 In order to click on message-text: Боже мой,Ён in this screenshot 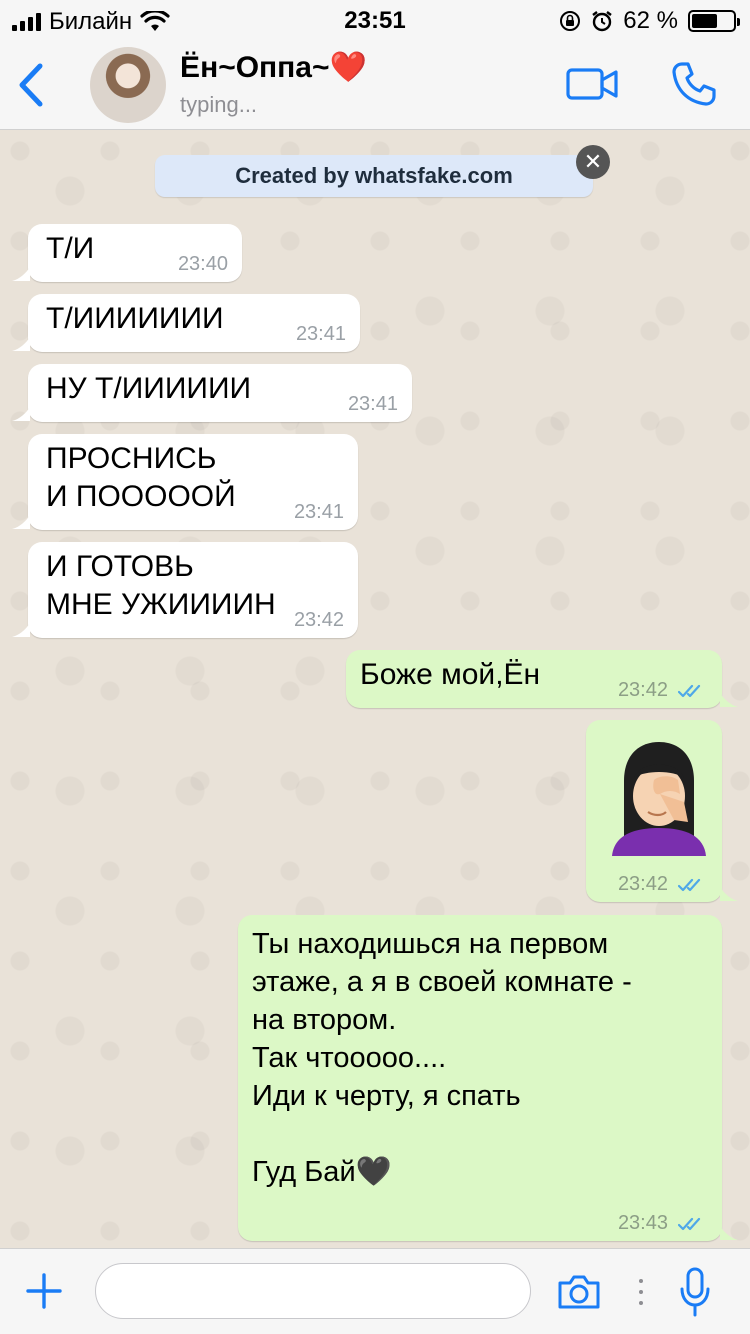, I will do `click(450, 674)`.